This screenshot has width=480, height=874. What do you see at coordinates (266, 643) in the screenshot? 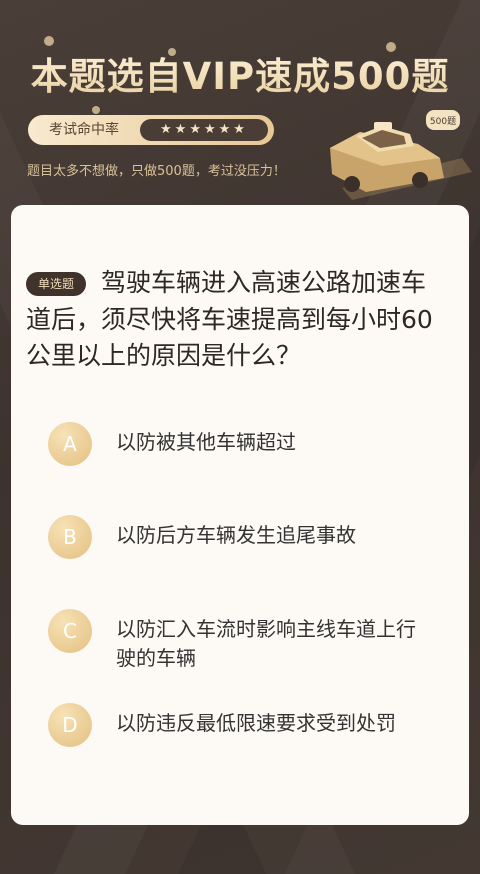
I see `option-c-text: 以防汇入车流时影响主线车道上行驶的车辆` at bounding box center [266, 643].